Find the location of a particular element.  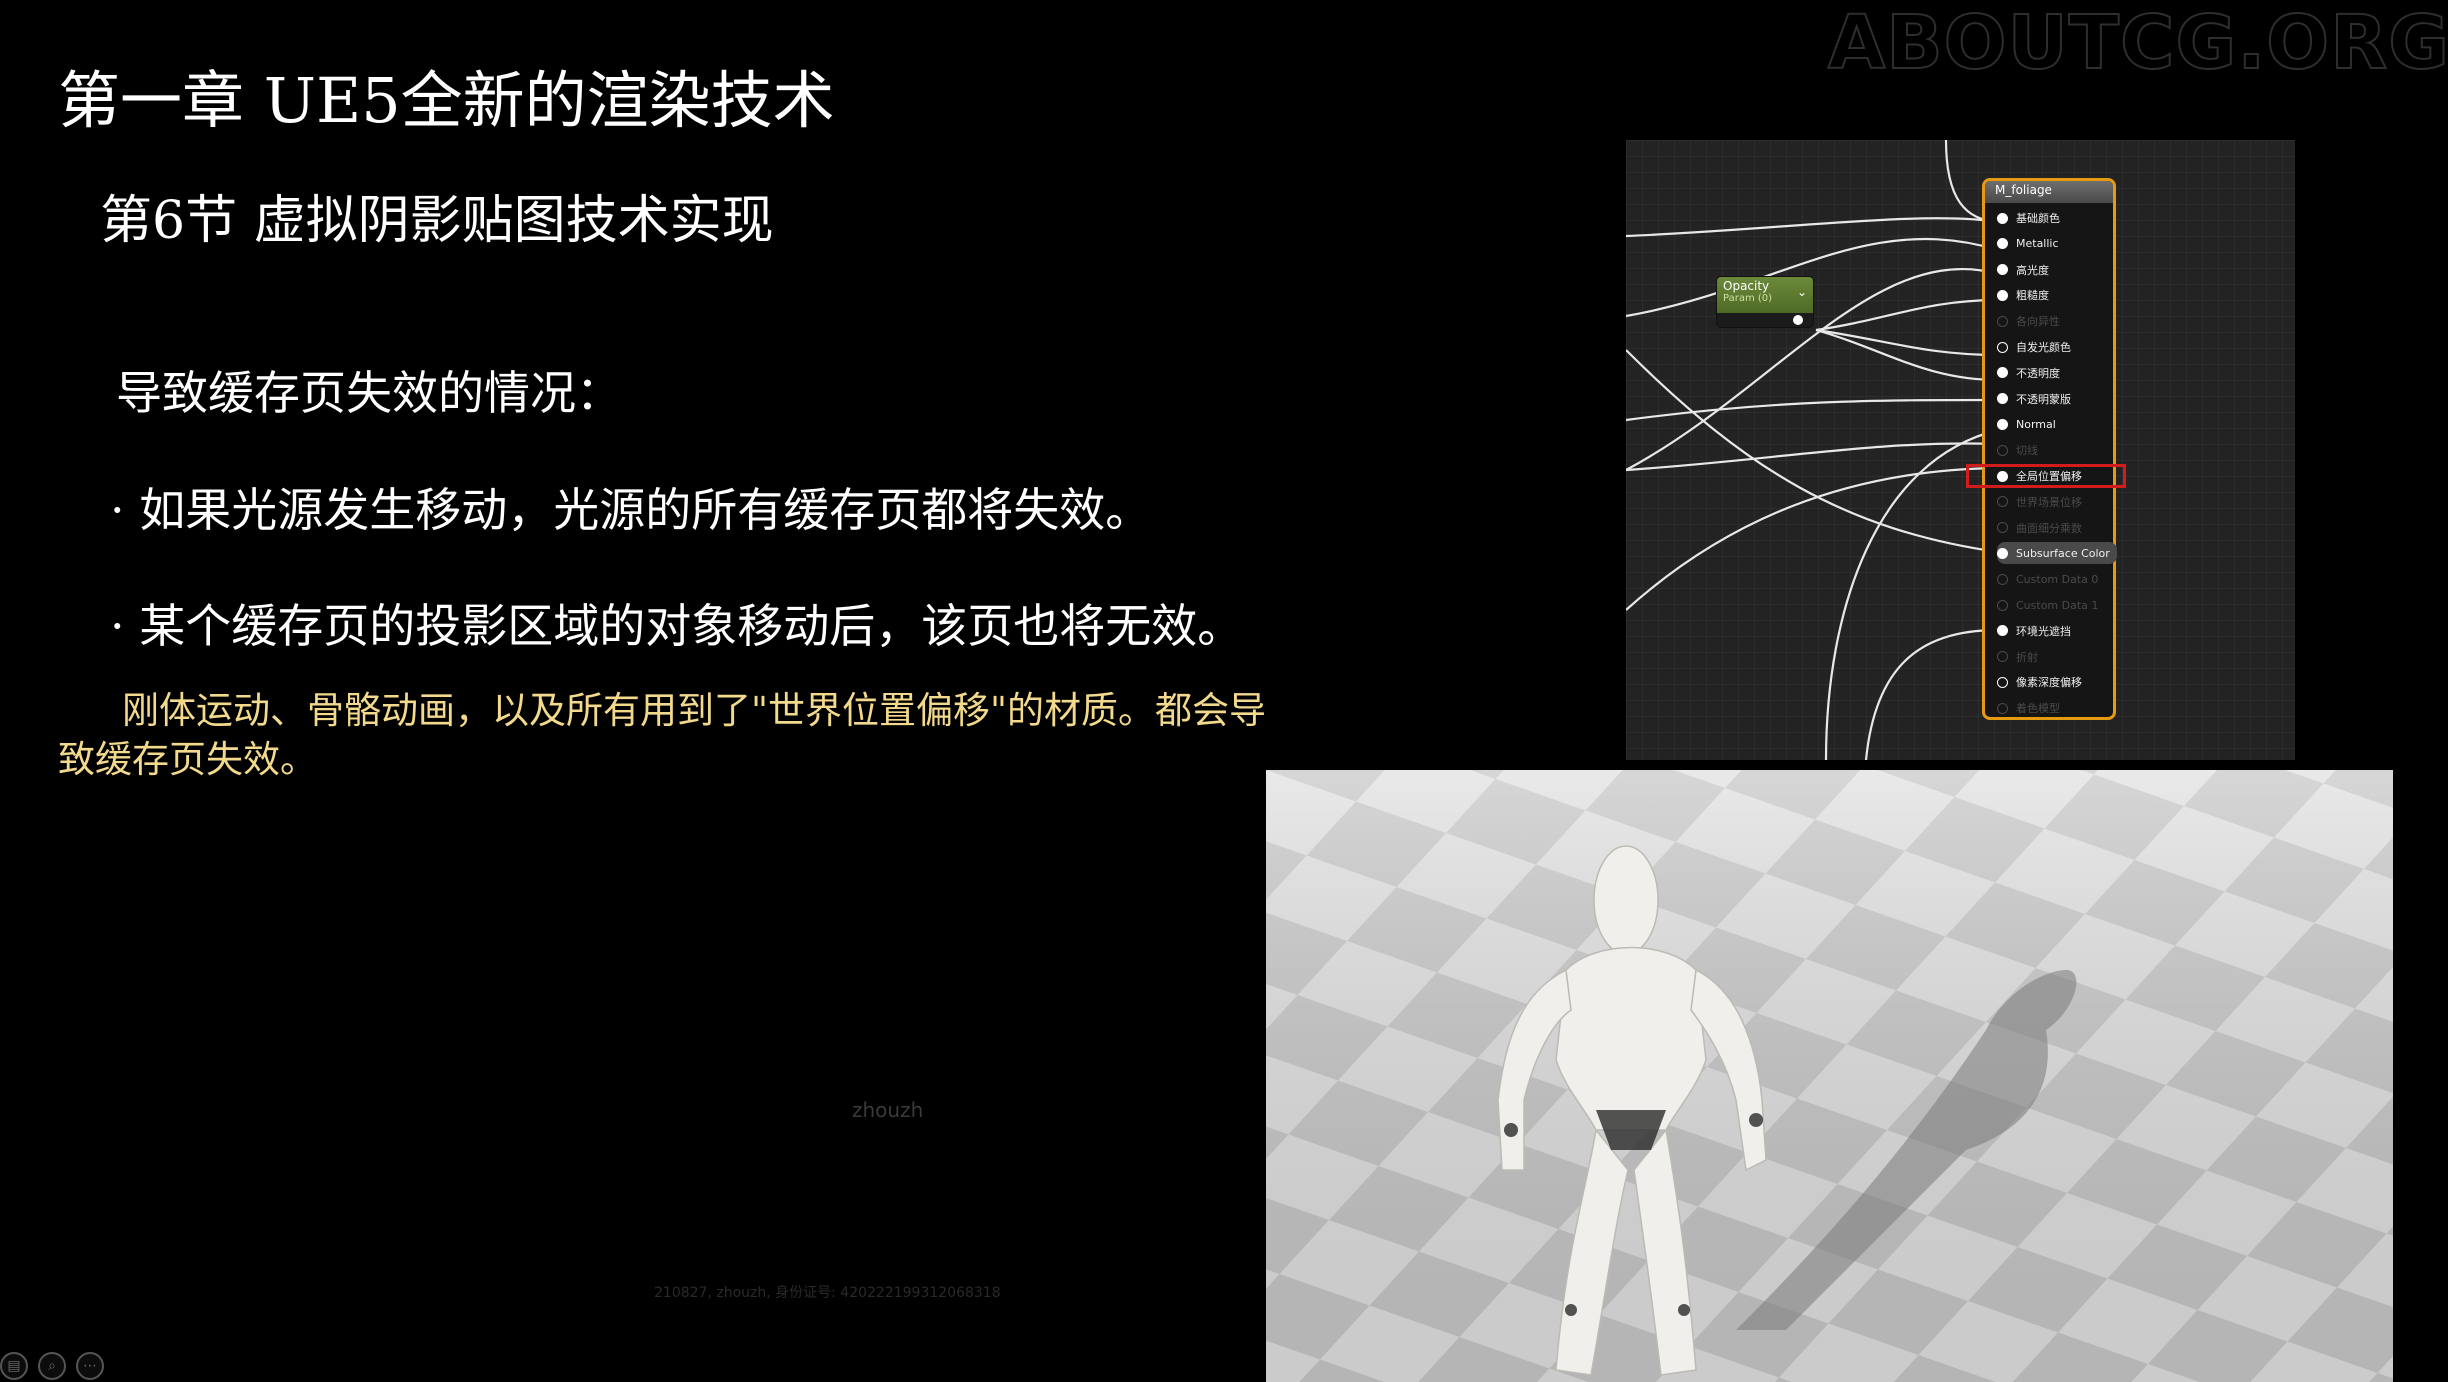

material-pin: 环境光遮挡 is located at coordinates (2057, 631).